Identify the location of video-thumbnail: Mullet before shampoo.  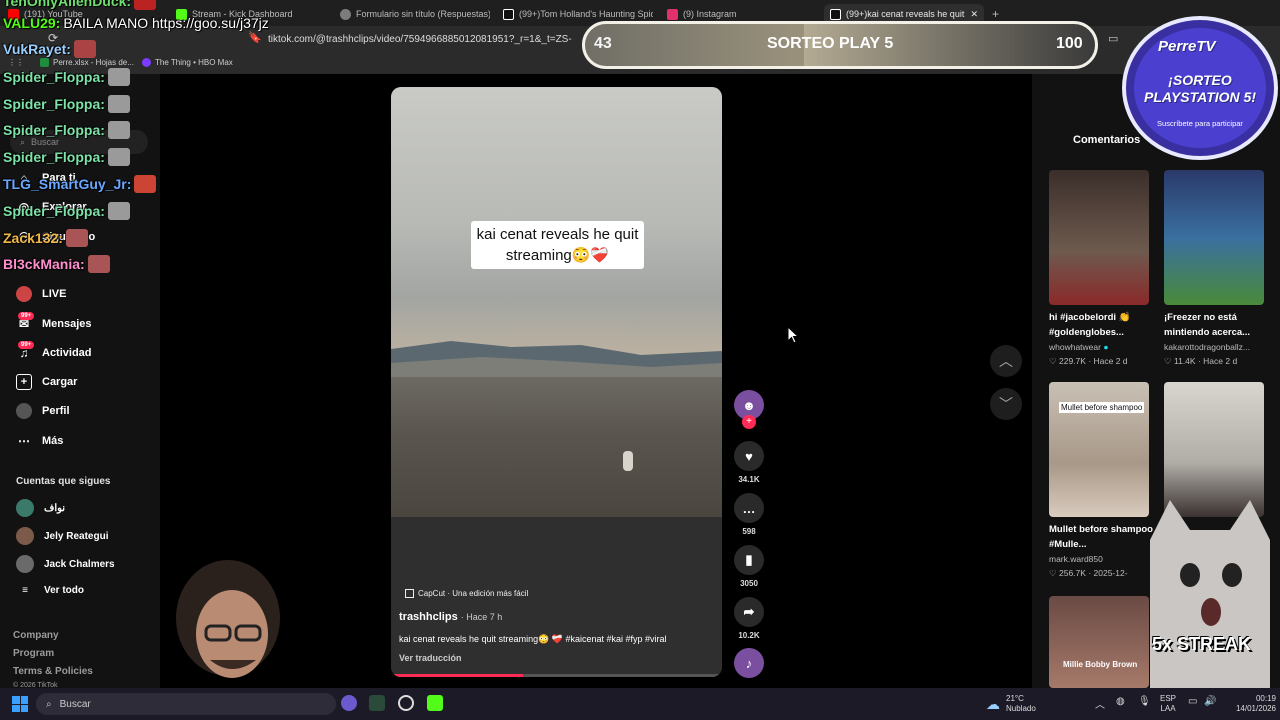
(1099, 449).